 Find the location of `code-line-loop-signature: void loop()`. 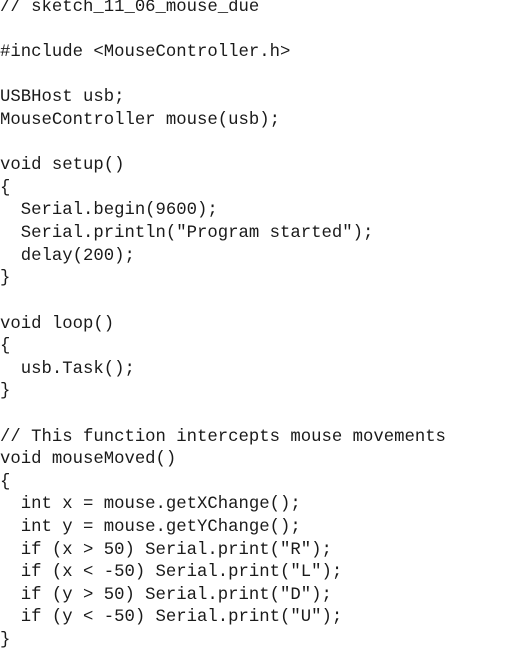

code-line-loop-signature: void loop() is located at coordinates (57, 324).